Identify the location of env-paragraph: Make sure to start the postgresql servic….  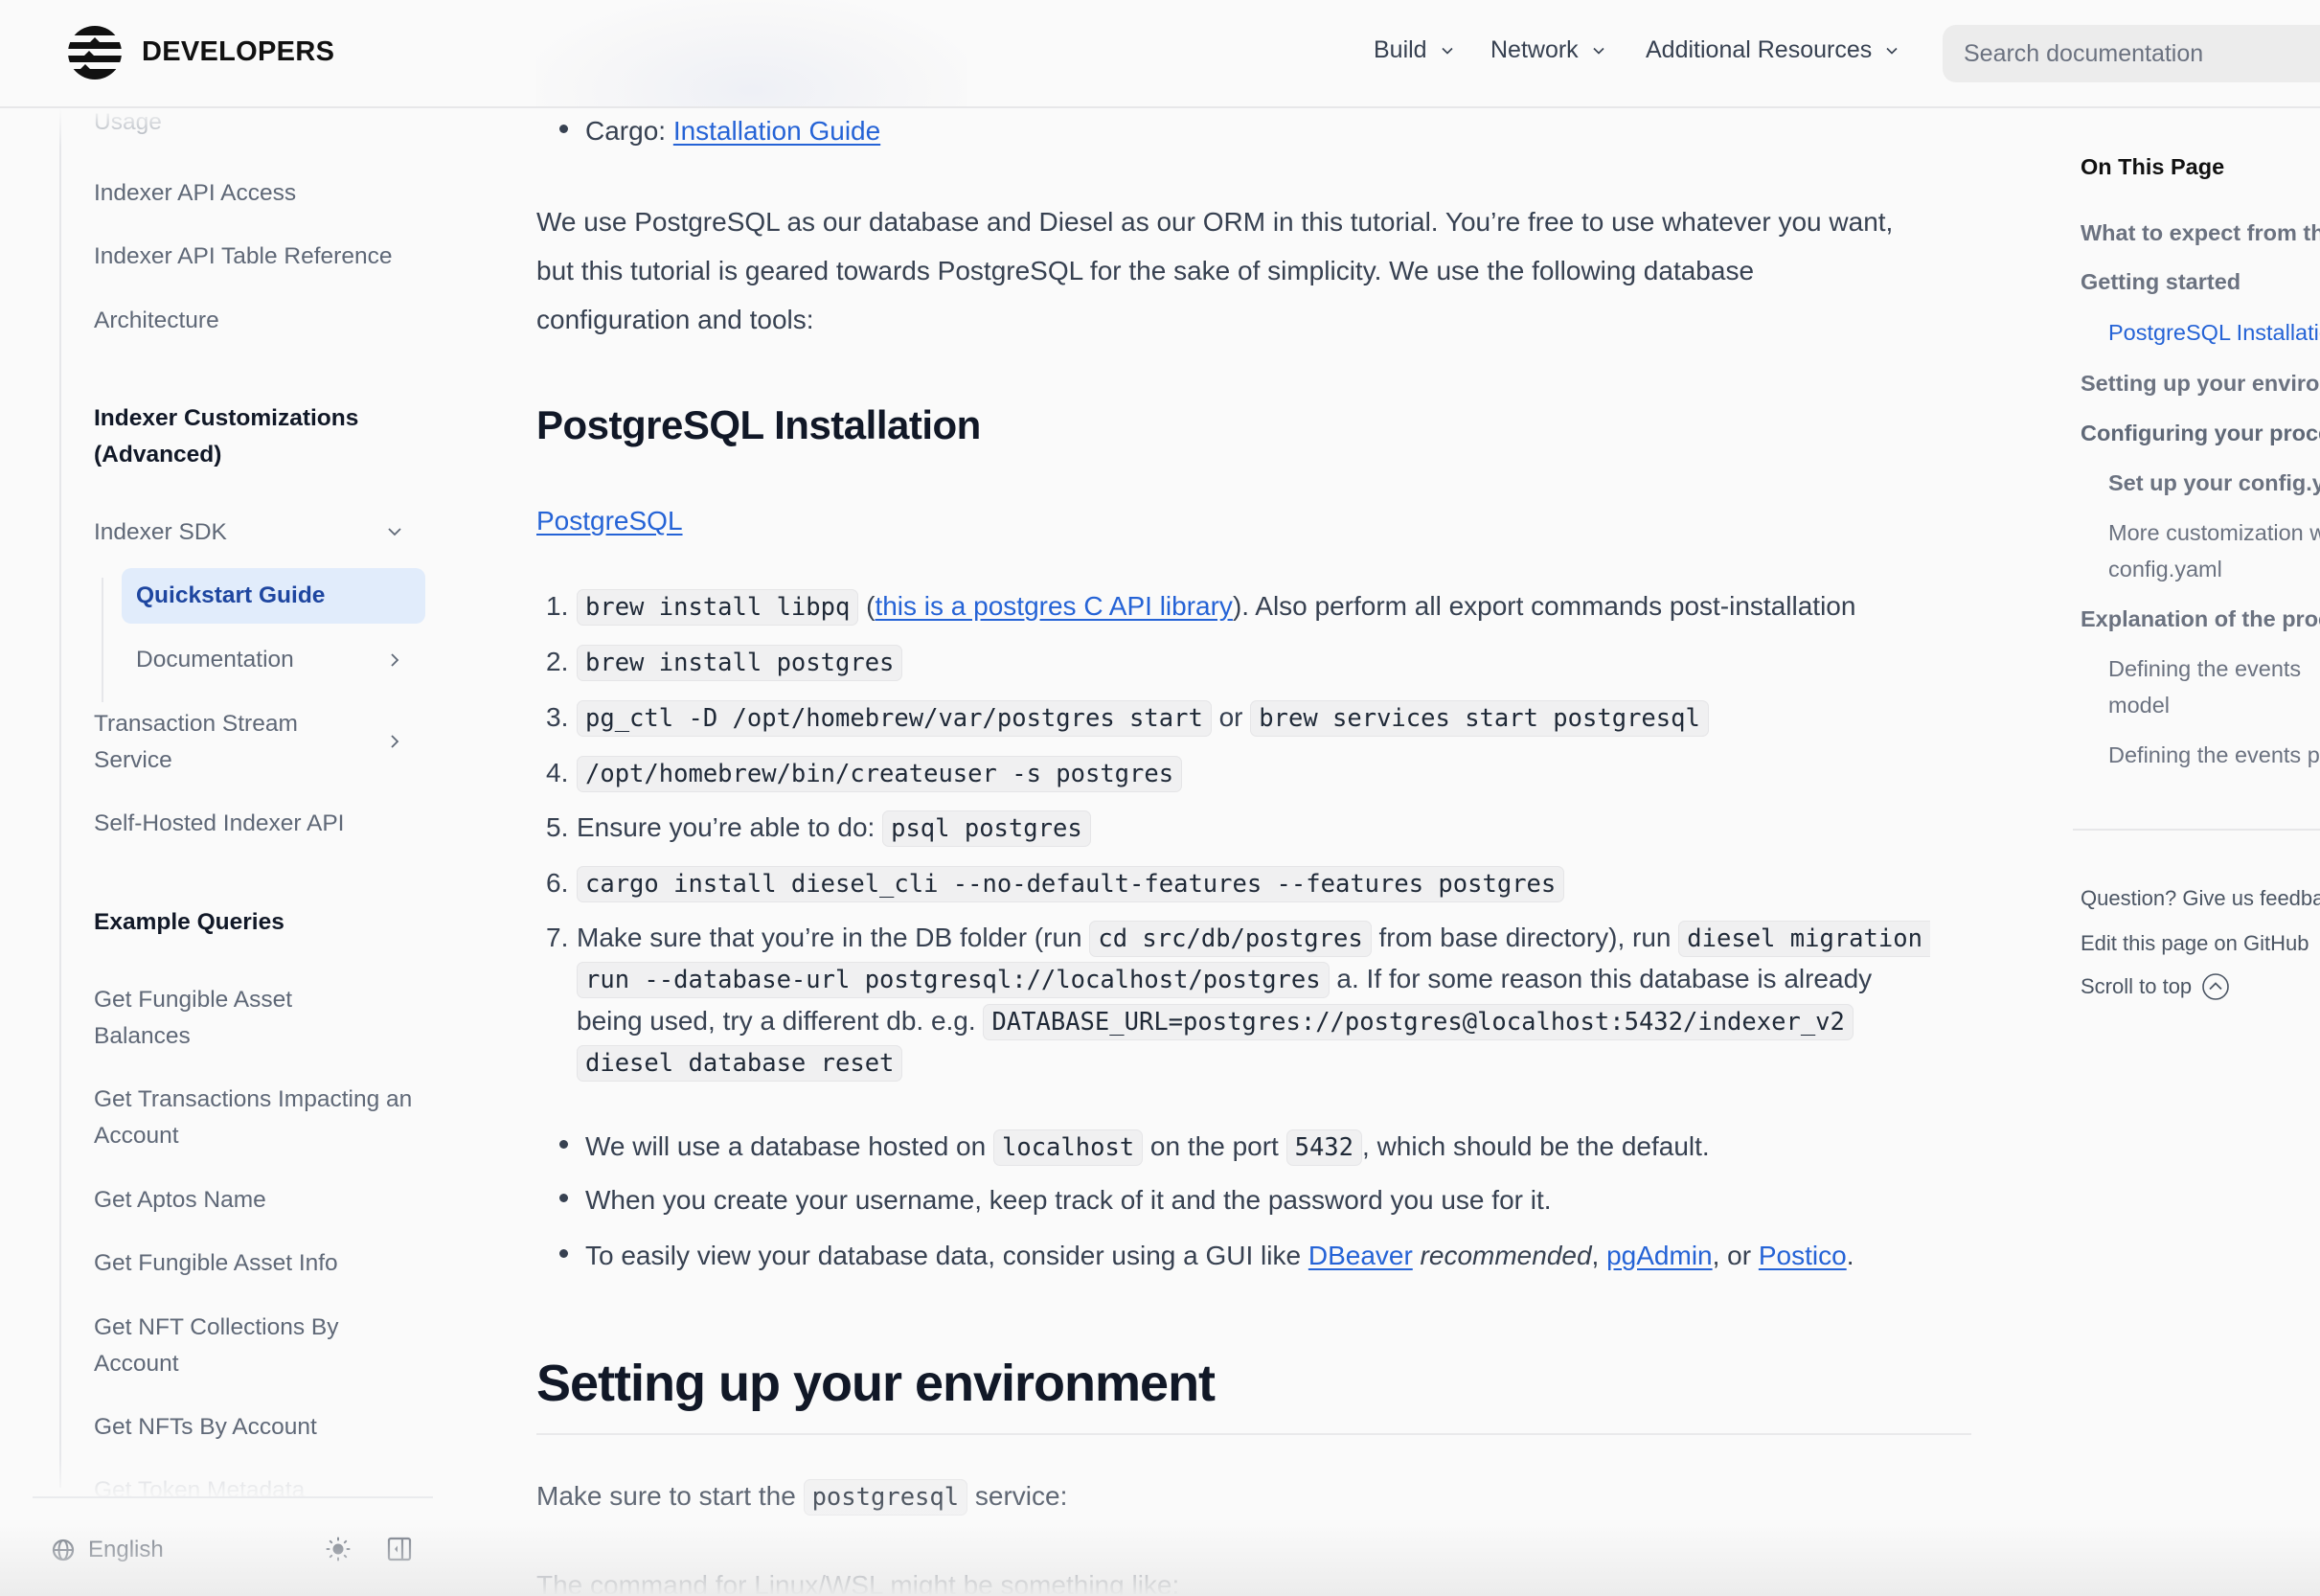
(802, 1497).